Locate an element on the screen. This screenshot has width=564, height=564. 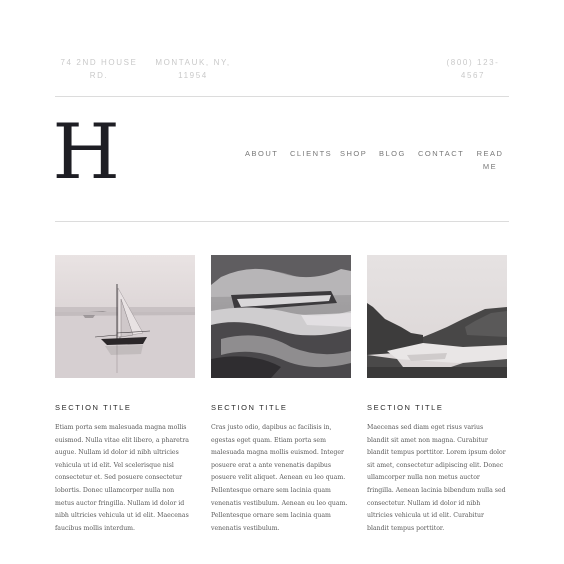
nav-item-shop: SHOP is located at coordinates (353, 153).